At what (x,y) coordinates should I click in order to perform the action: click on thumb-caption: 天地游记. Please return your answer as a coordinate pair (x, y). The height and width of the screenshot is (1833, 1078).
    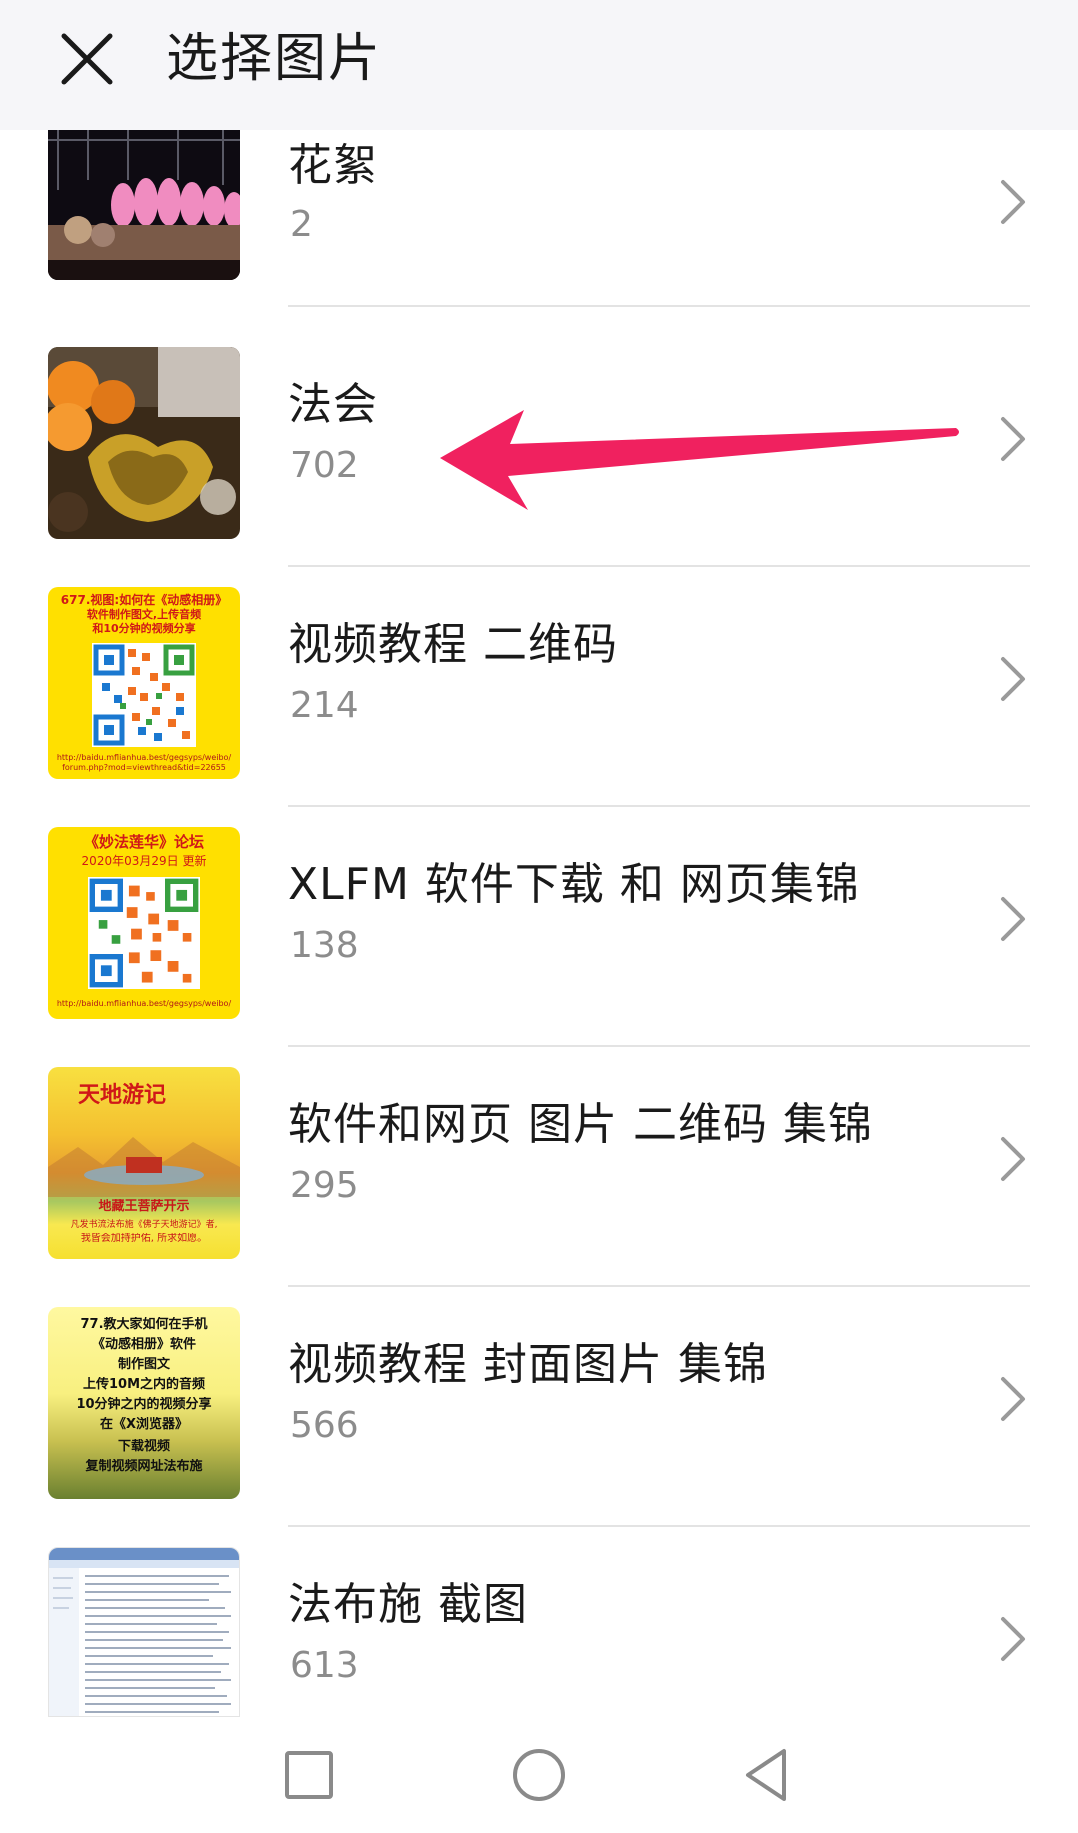
    Looking at the image, I should click on (122, 1095).